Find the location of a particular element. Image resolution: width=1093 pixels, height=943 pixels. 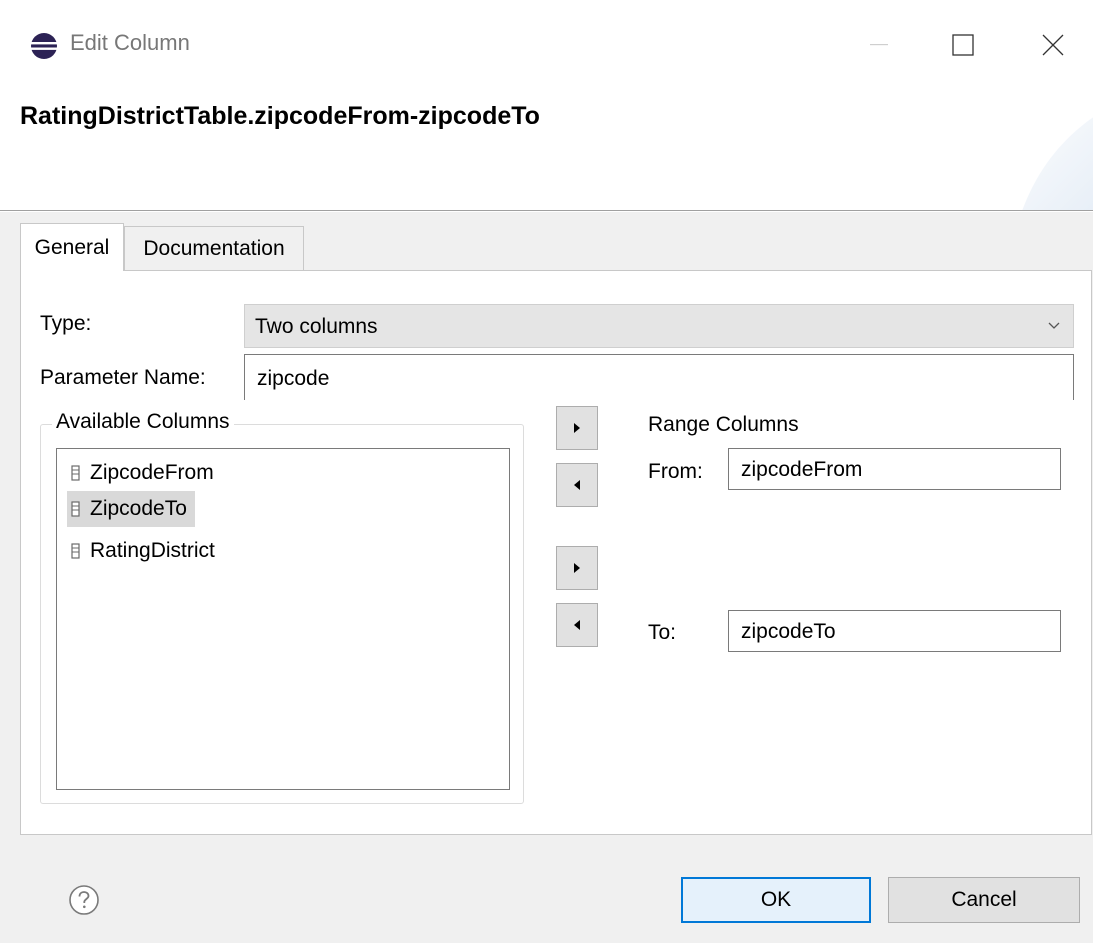

to-field: zipcodeTo is located at coordinates (894, 631).